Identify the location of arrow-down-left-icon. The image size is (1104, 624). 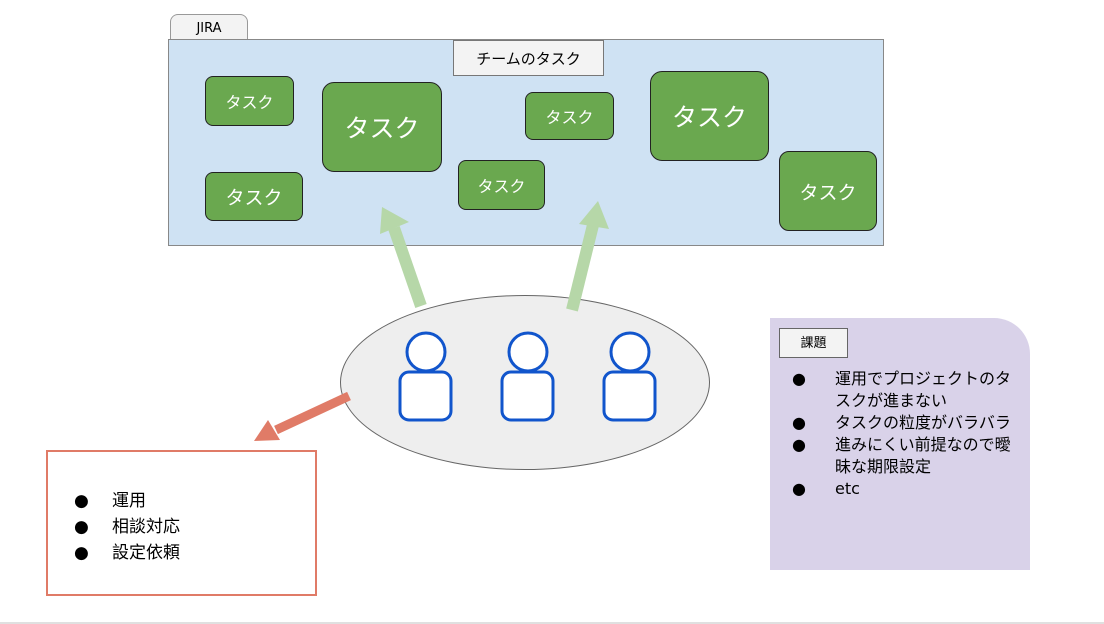
(302, 416).